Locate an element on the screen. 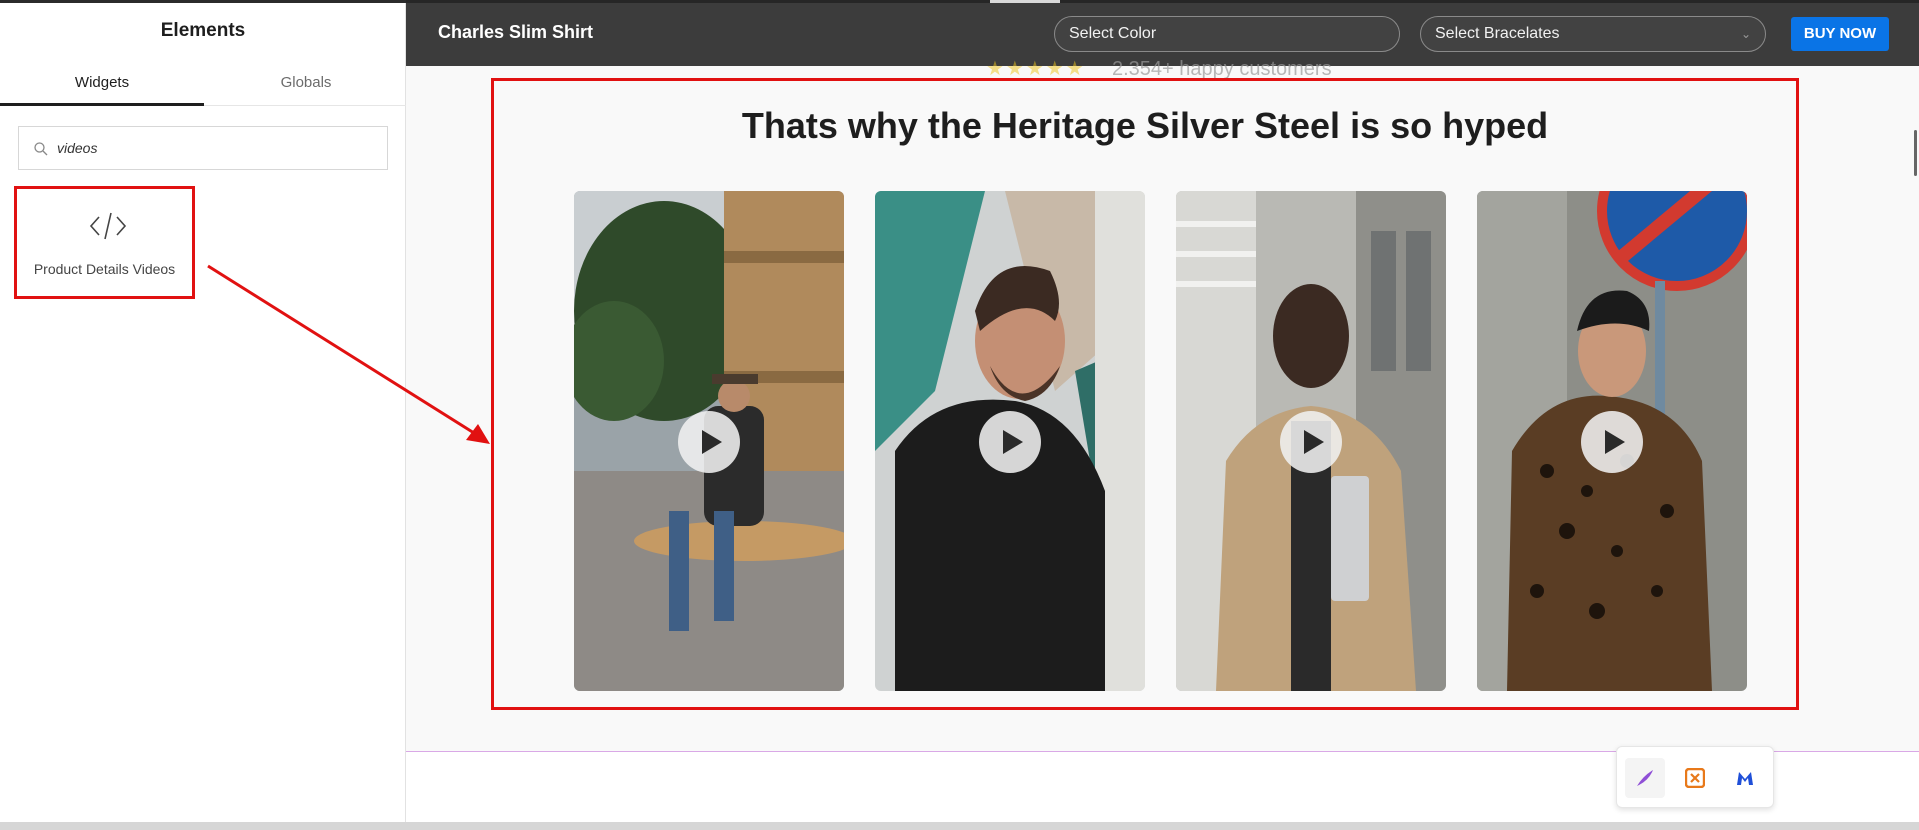 The height and width of the screenshot is (830, 1919). code-icon is located at coordinates (108, 226).